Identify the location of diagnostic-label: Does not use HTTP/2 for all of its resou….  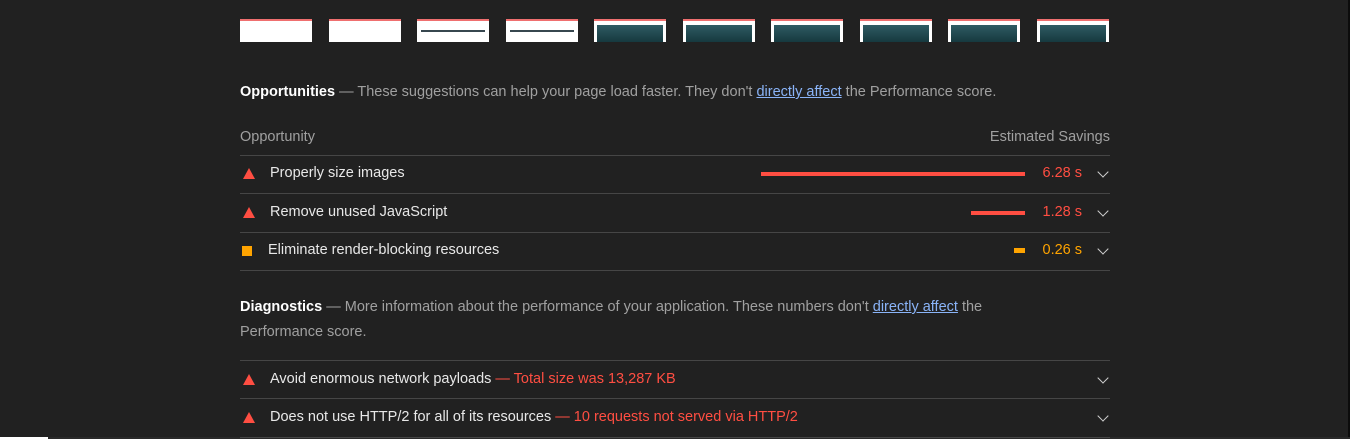
(534, 417).